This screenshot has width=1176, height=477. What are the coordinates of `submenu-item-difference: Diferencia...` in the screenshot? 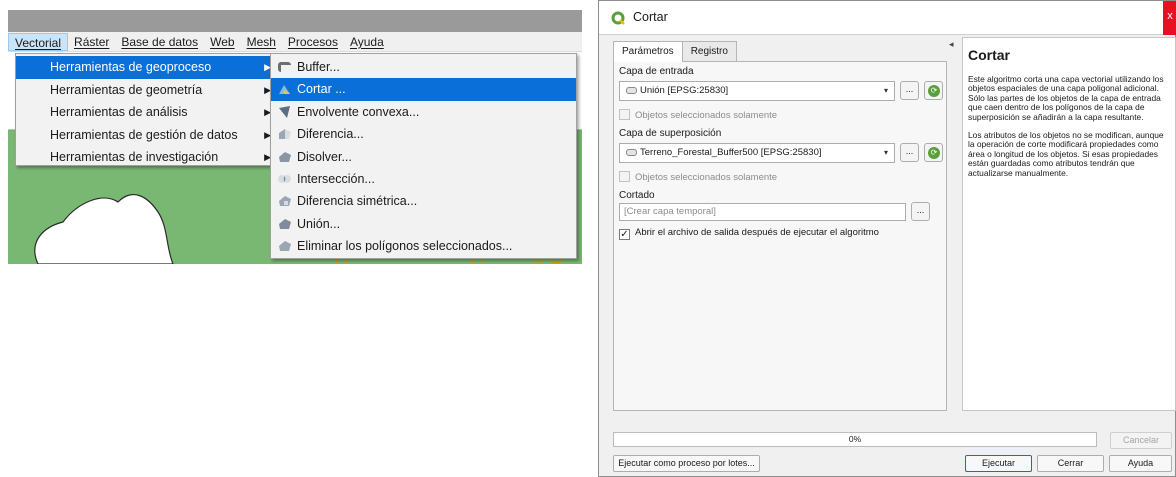 It's located at (423, 134).